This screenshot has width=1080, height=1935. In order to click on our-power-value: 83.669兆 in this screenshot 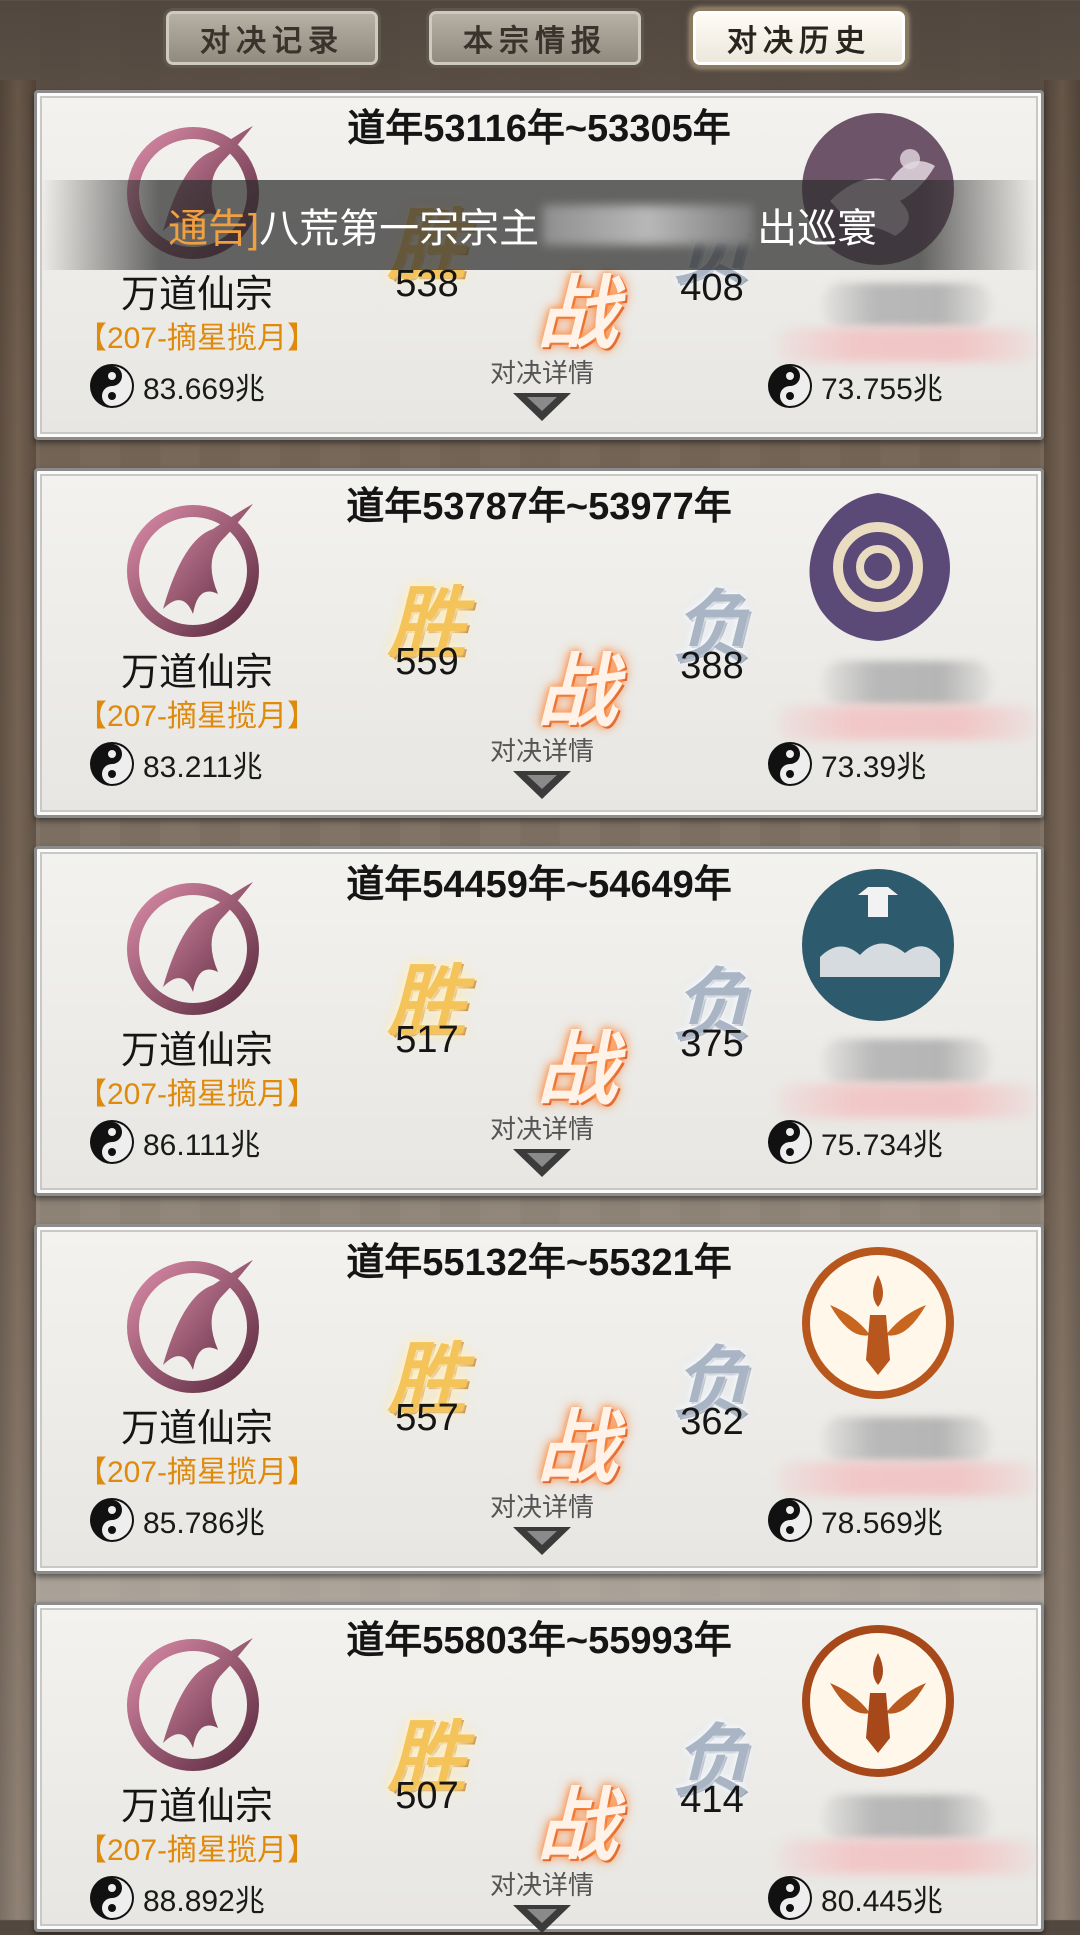, I will do `click(204, 389)`.